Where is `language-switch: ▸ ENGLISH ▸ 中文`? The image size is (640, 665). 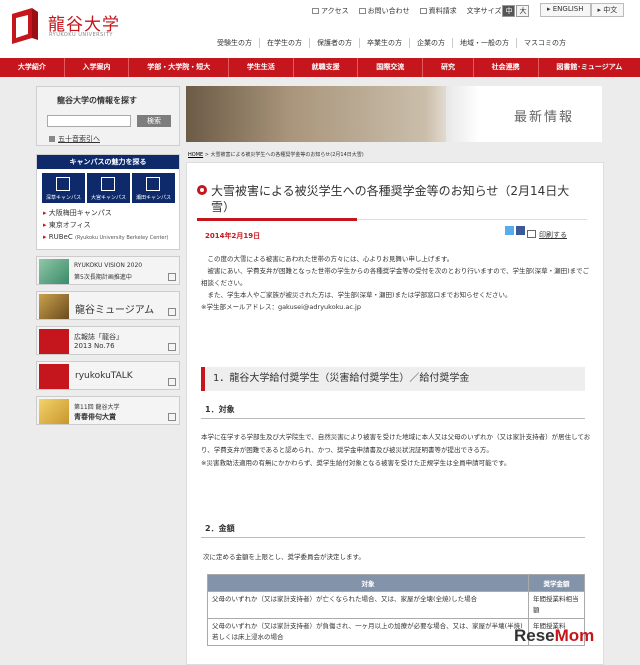 language-switch: ▸ ENGLISH ▸ 中文 is located at coordinates (582, 10).